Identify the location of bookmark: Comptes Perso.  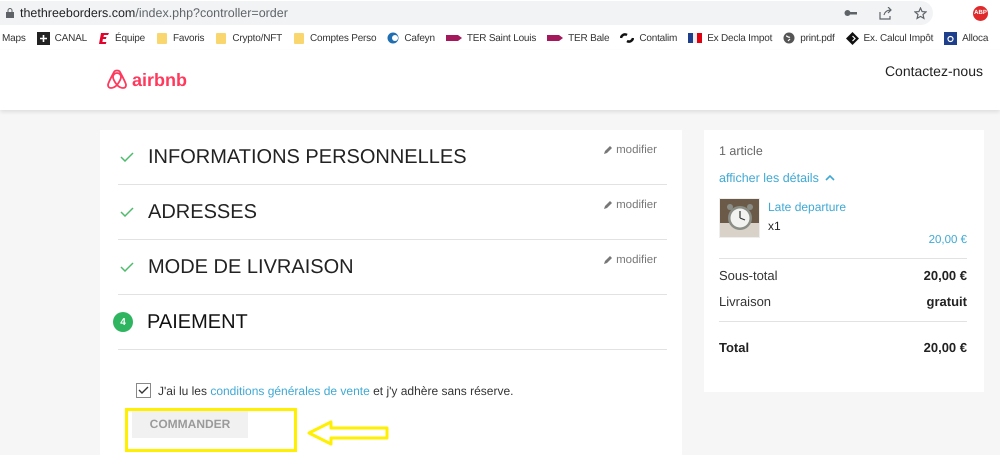
(334, 38).